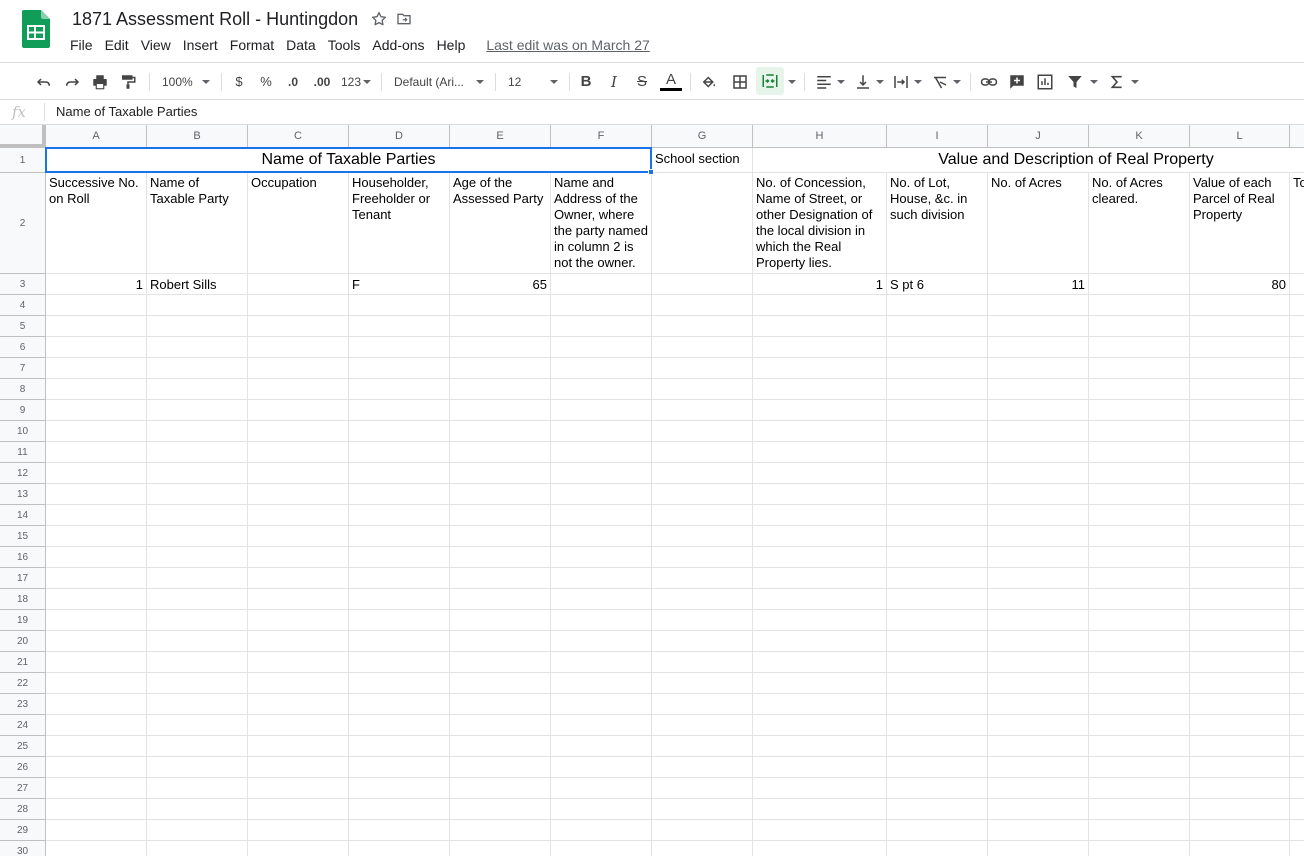  What do you see at coordinates (23, 830) in the screenshot?
I see `row-header-29: 29` at bounding box center [23, 830].